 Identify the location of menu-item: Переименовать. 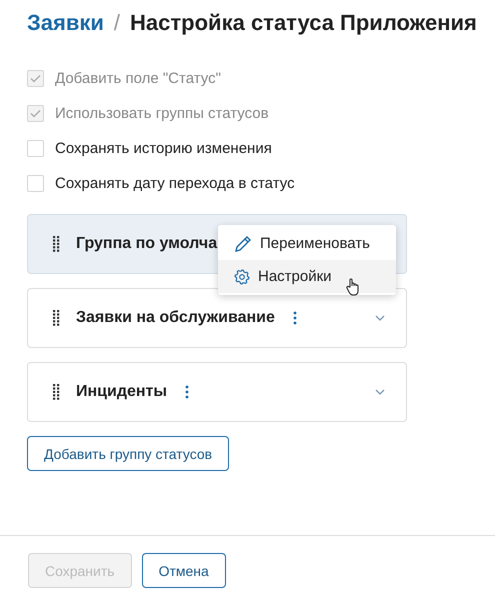
(307, 243).